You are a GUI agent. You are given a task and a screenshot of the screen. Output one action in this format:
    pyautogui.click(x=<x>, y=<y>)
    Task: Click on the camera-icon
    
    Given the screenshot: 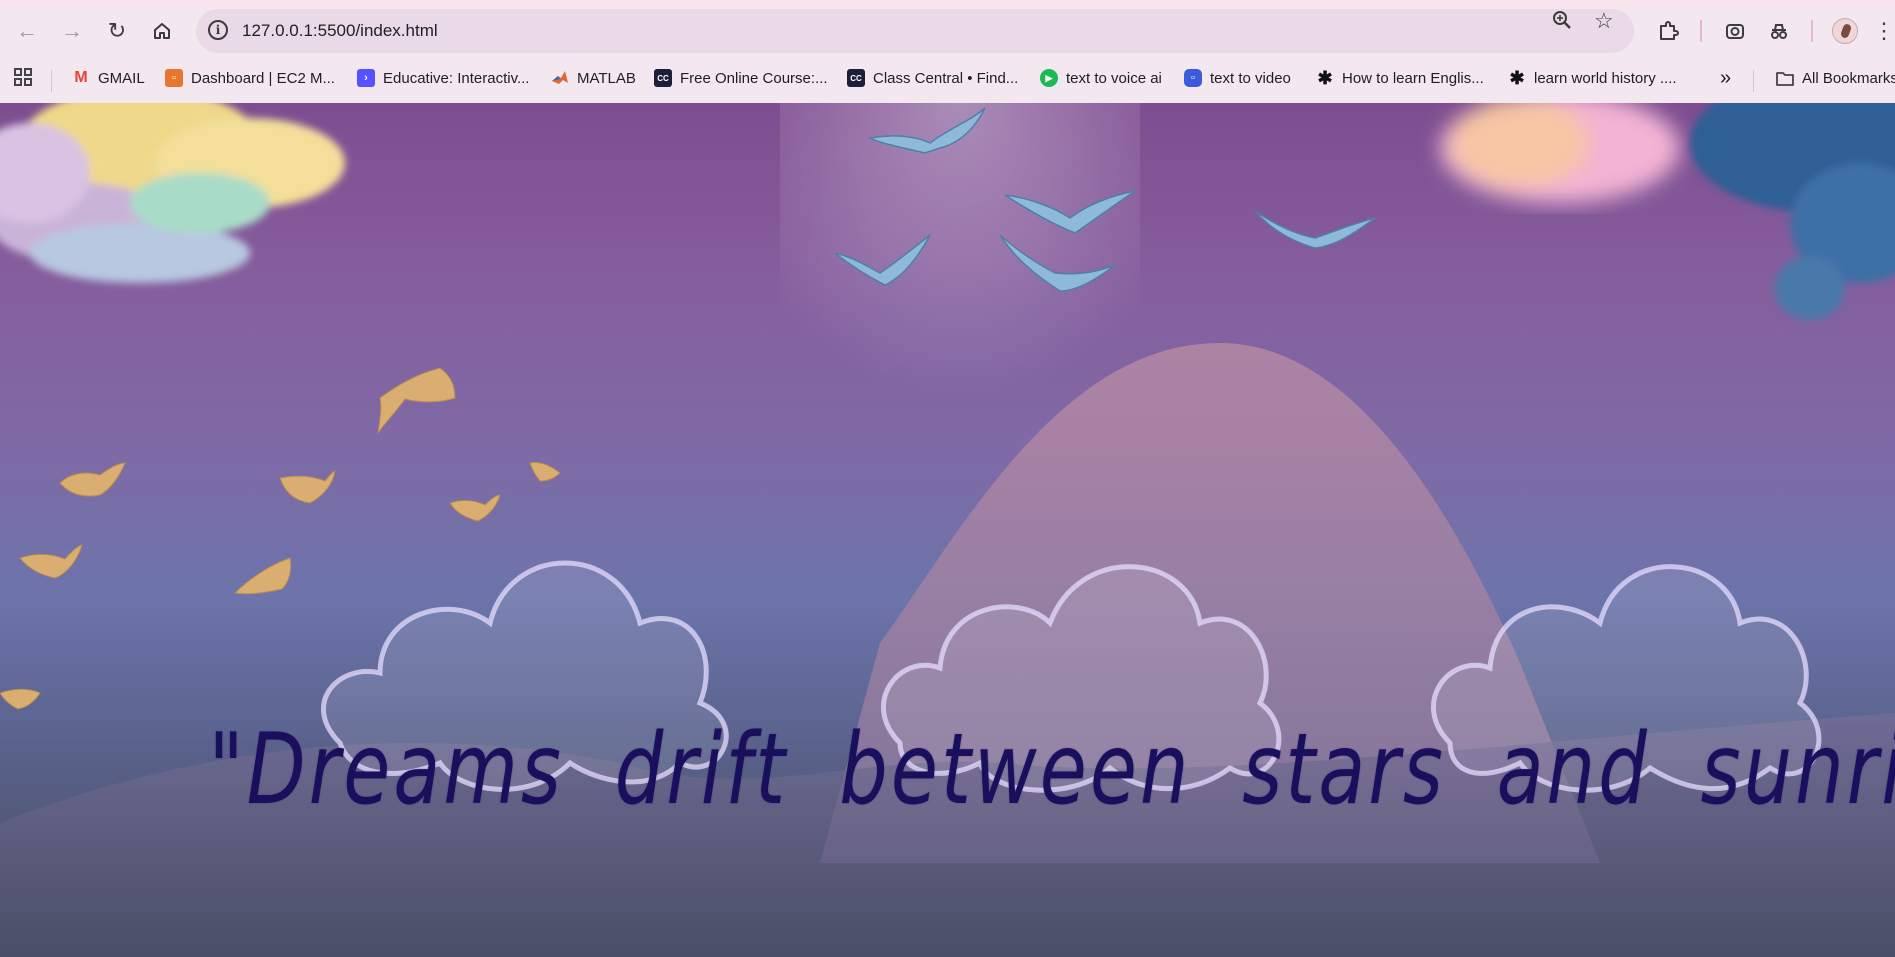 What is the action you would take?
    pyautogui.click(x=1735, y=31)
    